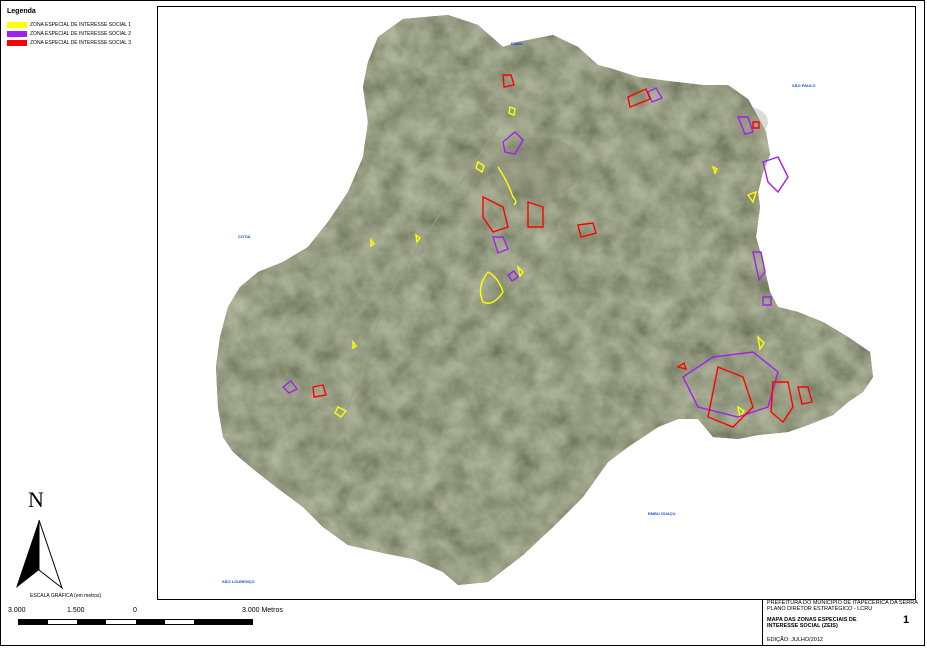 The width and height of the screenshot is (927, 648). What do you see at coordinates (748, 122) in the screenshot?
I see `urban-area-east` at bounding box center [748, 122].